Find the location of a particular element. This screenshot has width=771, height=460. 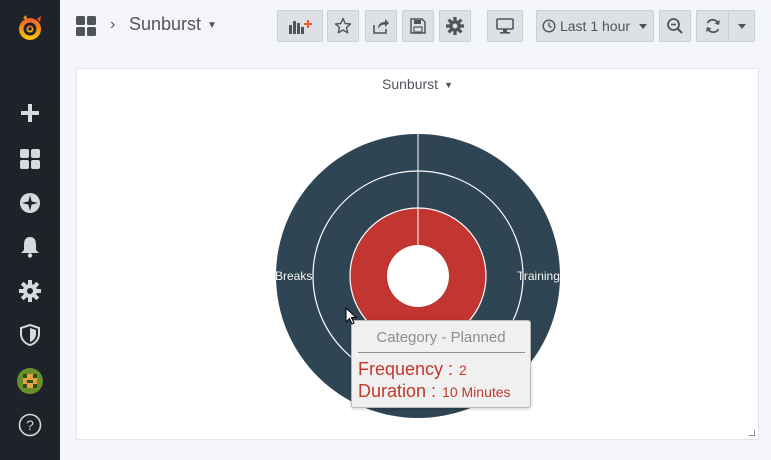

tooltip-title: Category - Planned is located at coordinates (441, 337).